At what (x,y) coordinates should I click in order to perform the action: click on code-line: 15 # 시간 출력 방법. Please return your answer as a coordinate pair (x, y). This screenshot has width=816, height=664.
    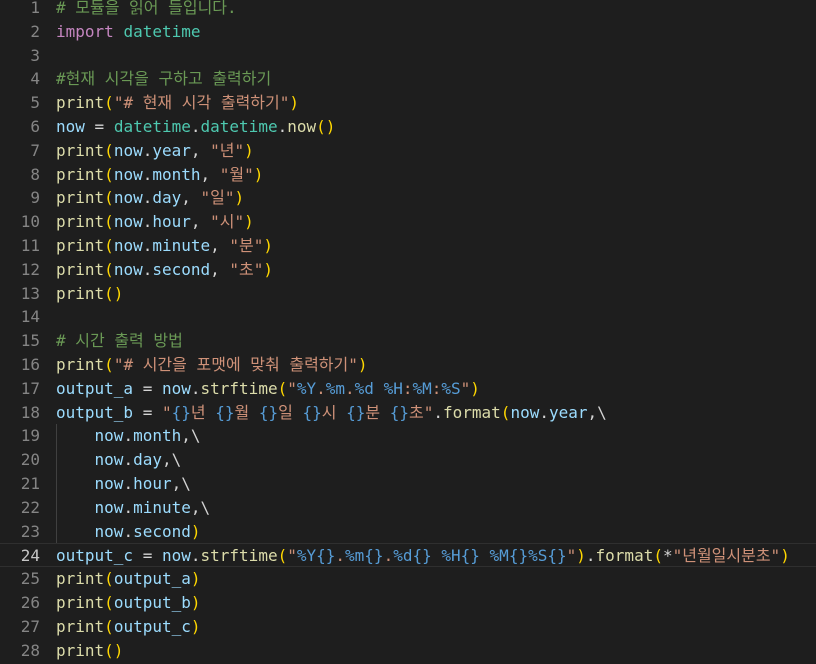
    Looking at the image, I should click on (408, 341).